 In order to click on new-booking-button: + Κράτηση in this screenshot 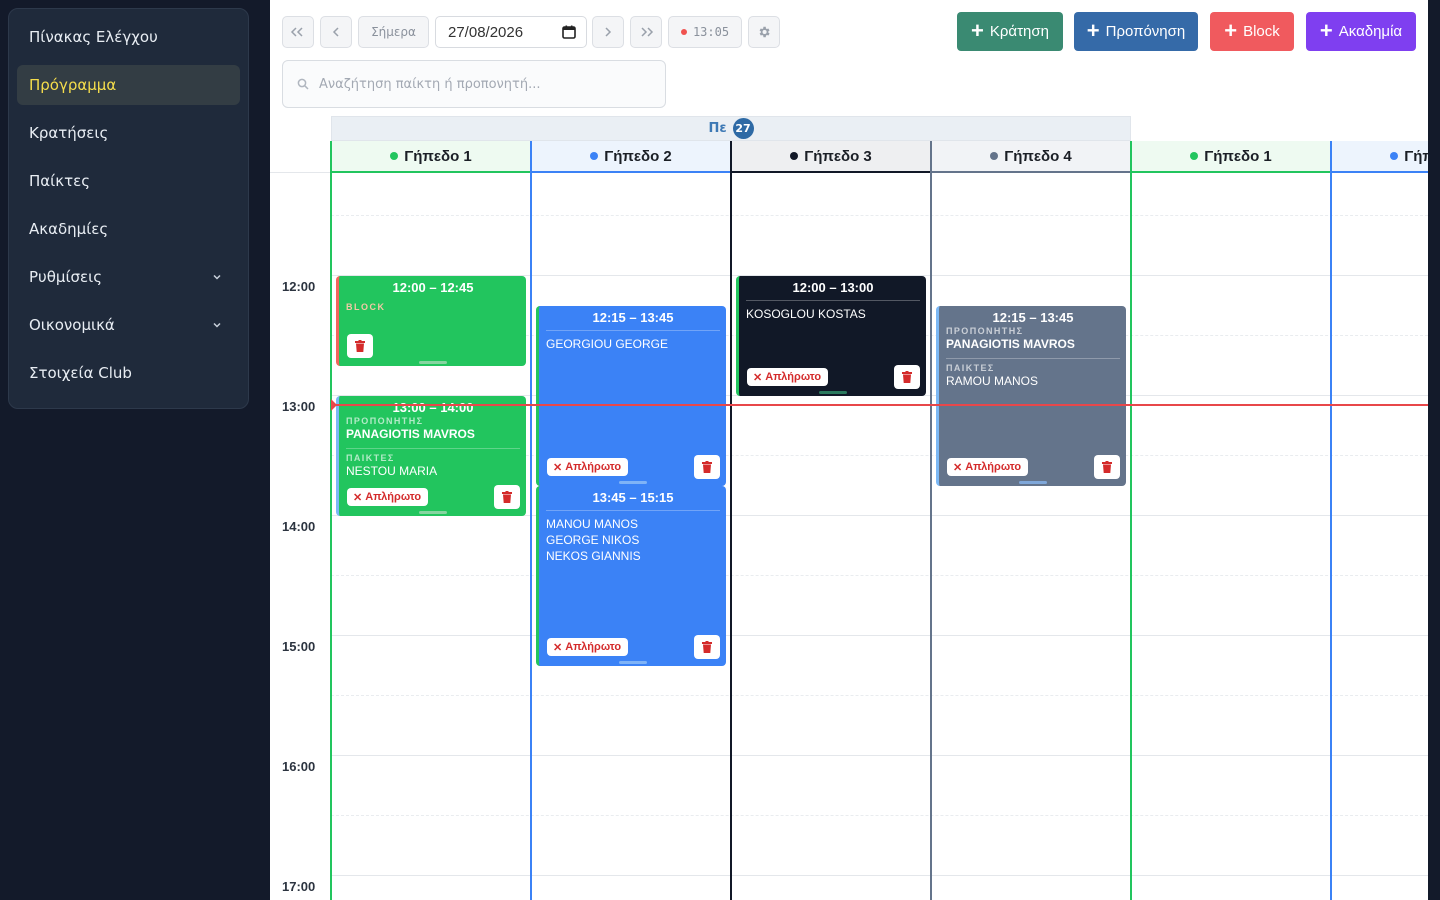, I will do `click(1010, 31)`.